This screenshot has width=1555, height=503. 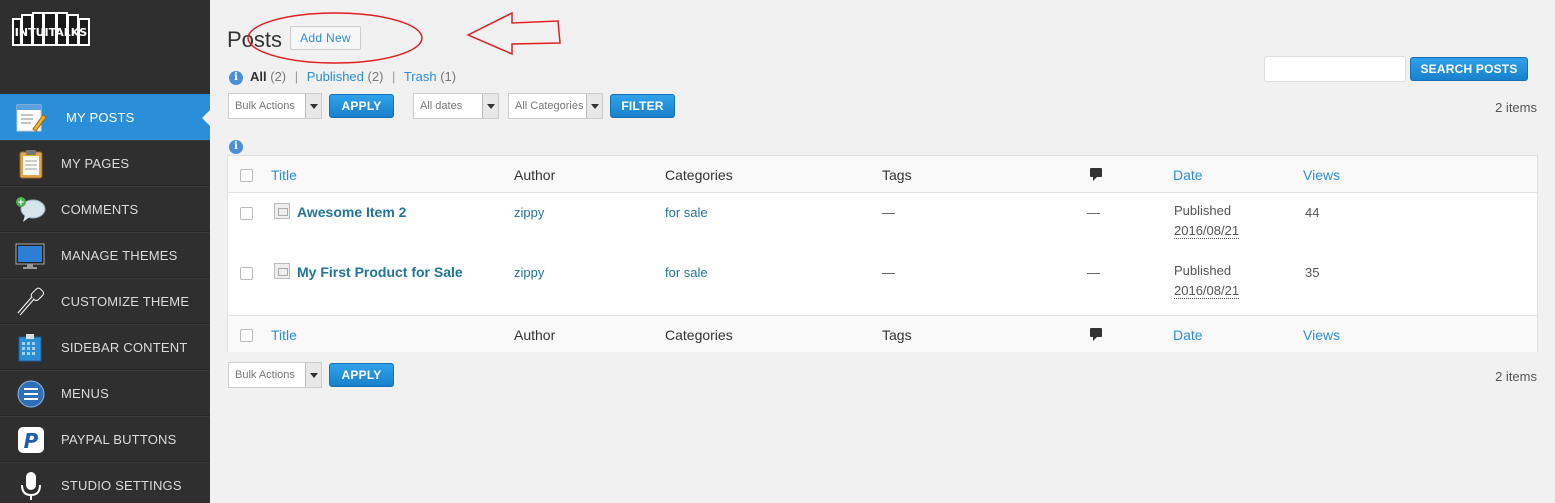 What do you see at coordinates (1335, 69) in the screenshot?
I see `search-input` at bounding box center [1335, 69].